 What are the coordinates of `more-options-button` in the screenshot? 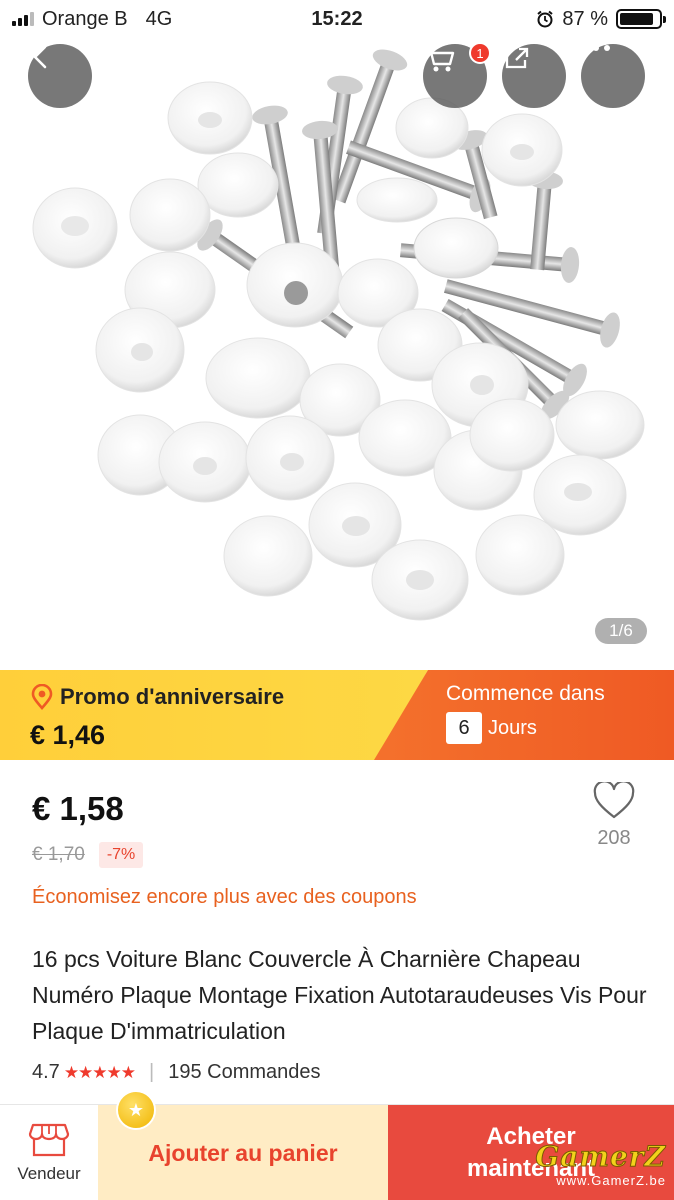 It's located at (613, 76).